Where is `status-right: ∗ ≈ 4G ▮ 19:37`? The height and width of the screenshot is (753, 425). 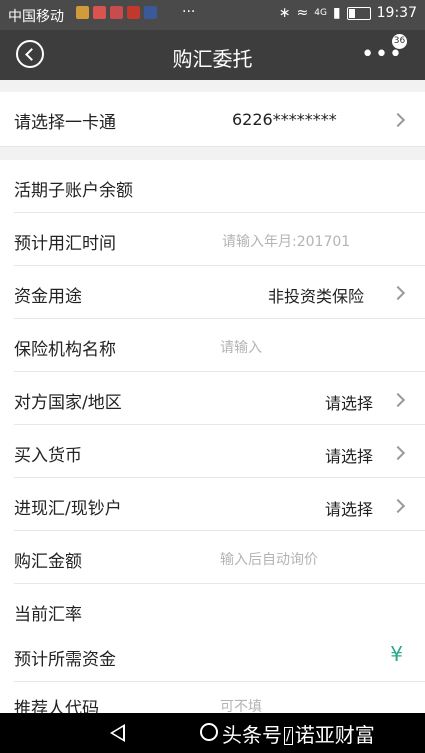
status-right: ∗ ≈ 4G ▮ 19:37 is located at coordinates (348, 13).